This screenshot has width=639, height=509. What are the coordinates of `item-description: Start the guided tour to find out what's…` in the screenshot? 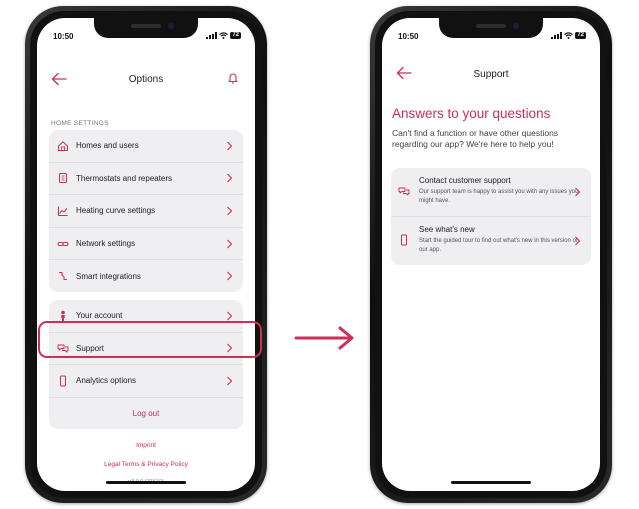 It's located at (498, 245).